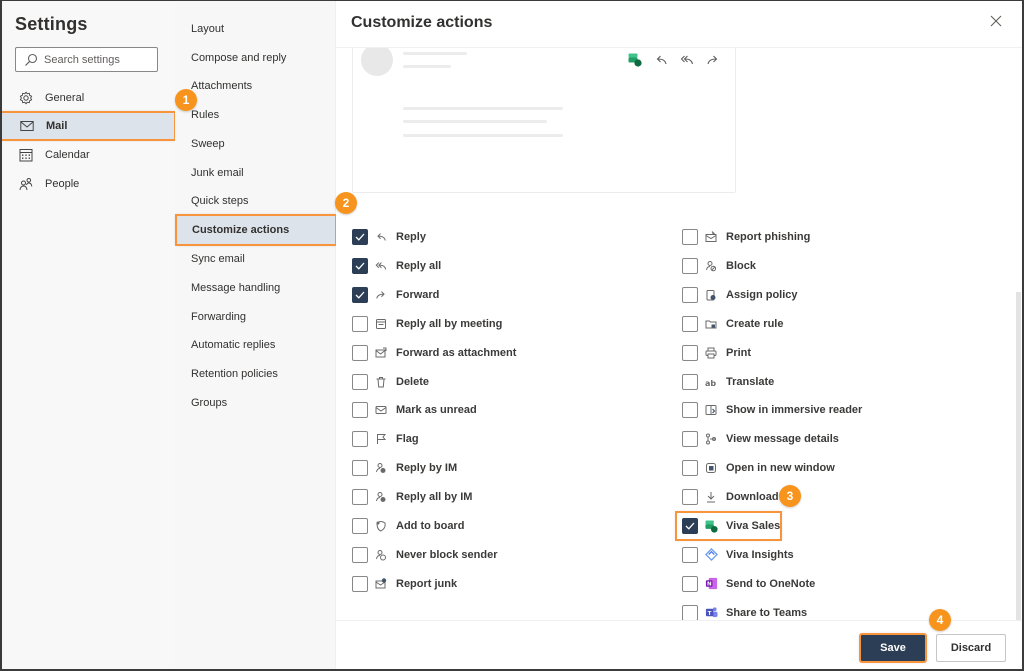 The height and width of the screenshot is (671, 1024). Describe the element at coordinates (746, 237) in the screenshot. I see `action-item-report-phishing: Report phishing` at that location.